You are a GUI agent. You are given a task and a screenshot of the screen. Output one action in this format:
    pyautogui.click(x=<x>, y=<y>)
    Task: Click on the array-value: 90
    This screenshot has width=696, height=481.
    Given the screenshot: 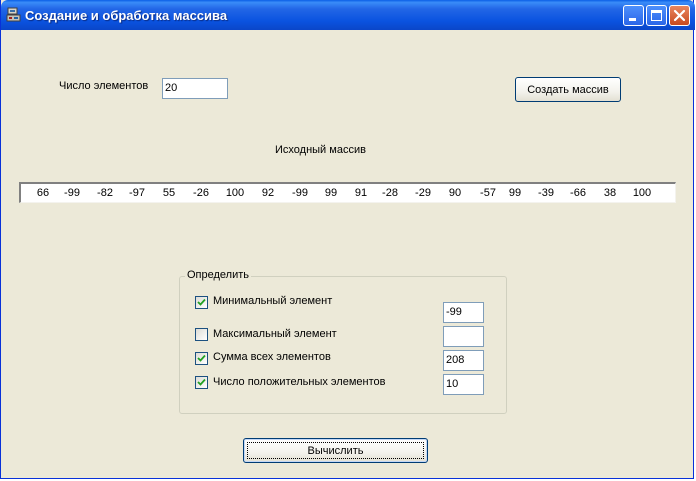 What is the action you would take?
    pyautogui.click(x=455, y=193)
    